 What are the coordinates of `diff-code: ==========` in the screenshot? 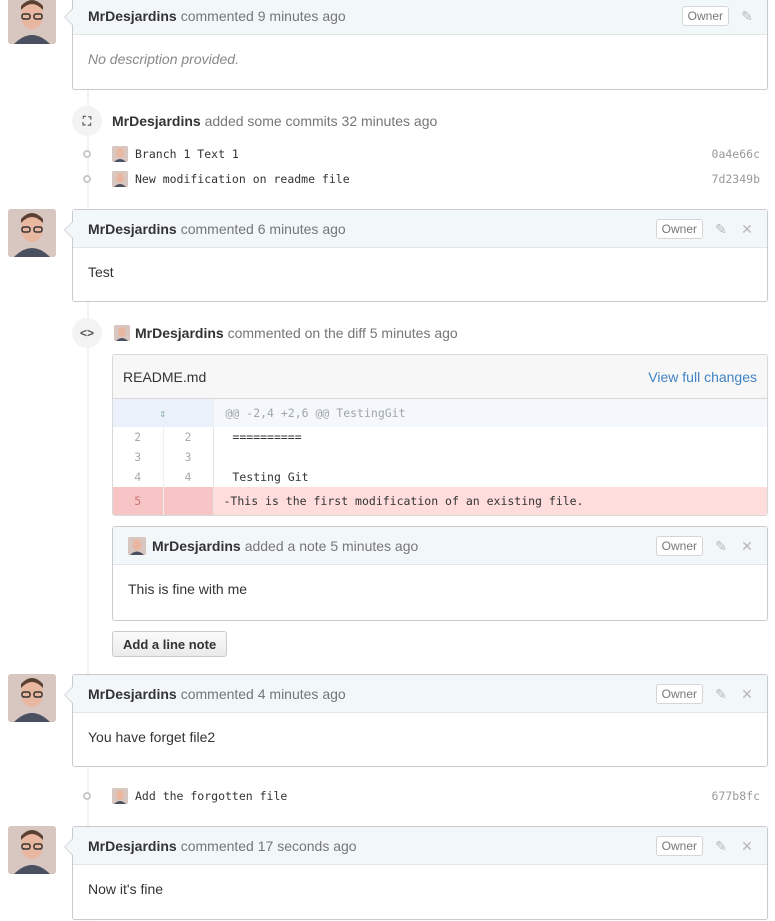 It's located at (263, 437).